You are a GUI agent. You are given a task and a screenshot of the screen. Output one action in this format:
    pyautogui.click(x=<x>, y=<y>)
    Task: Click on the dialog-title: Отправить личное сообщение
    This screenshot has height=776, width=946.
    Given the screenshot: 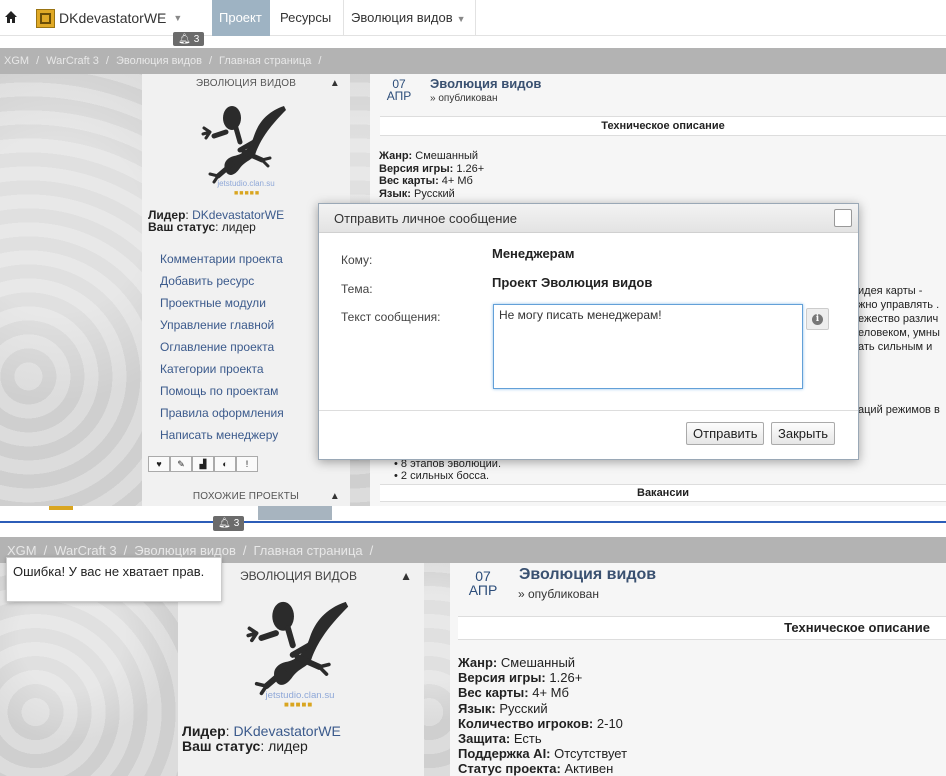 What is the action you would take?
    pyautogui.click(x=425, y=218)
    